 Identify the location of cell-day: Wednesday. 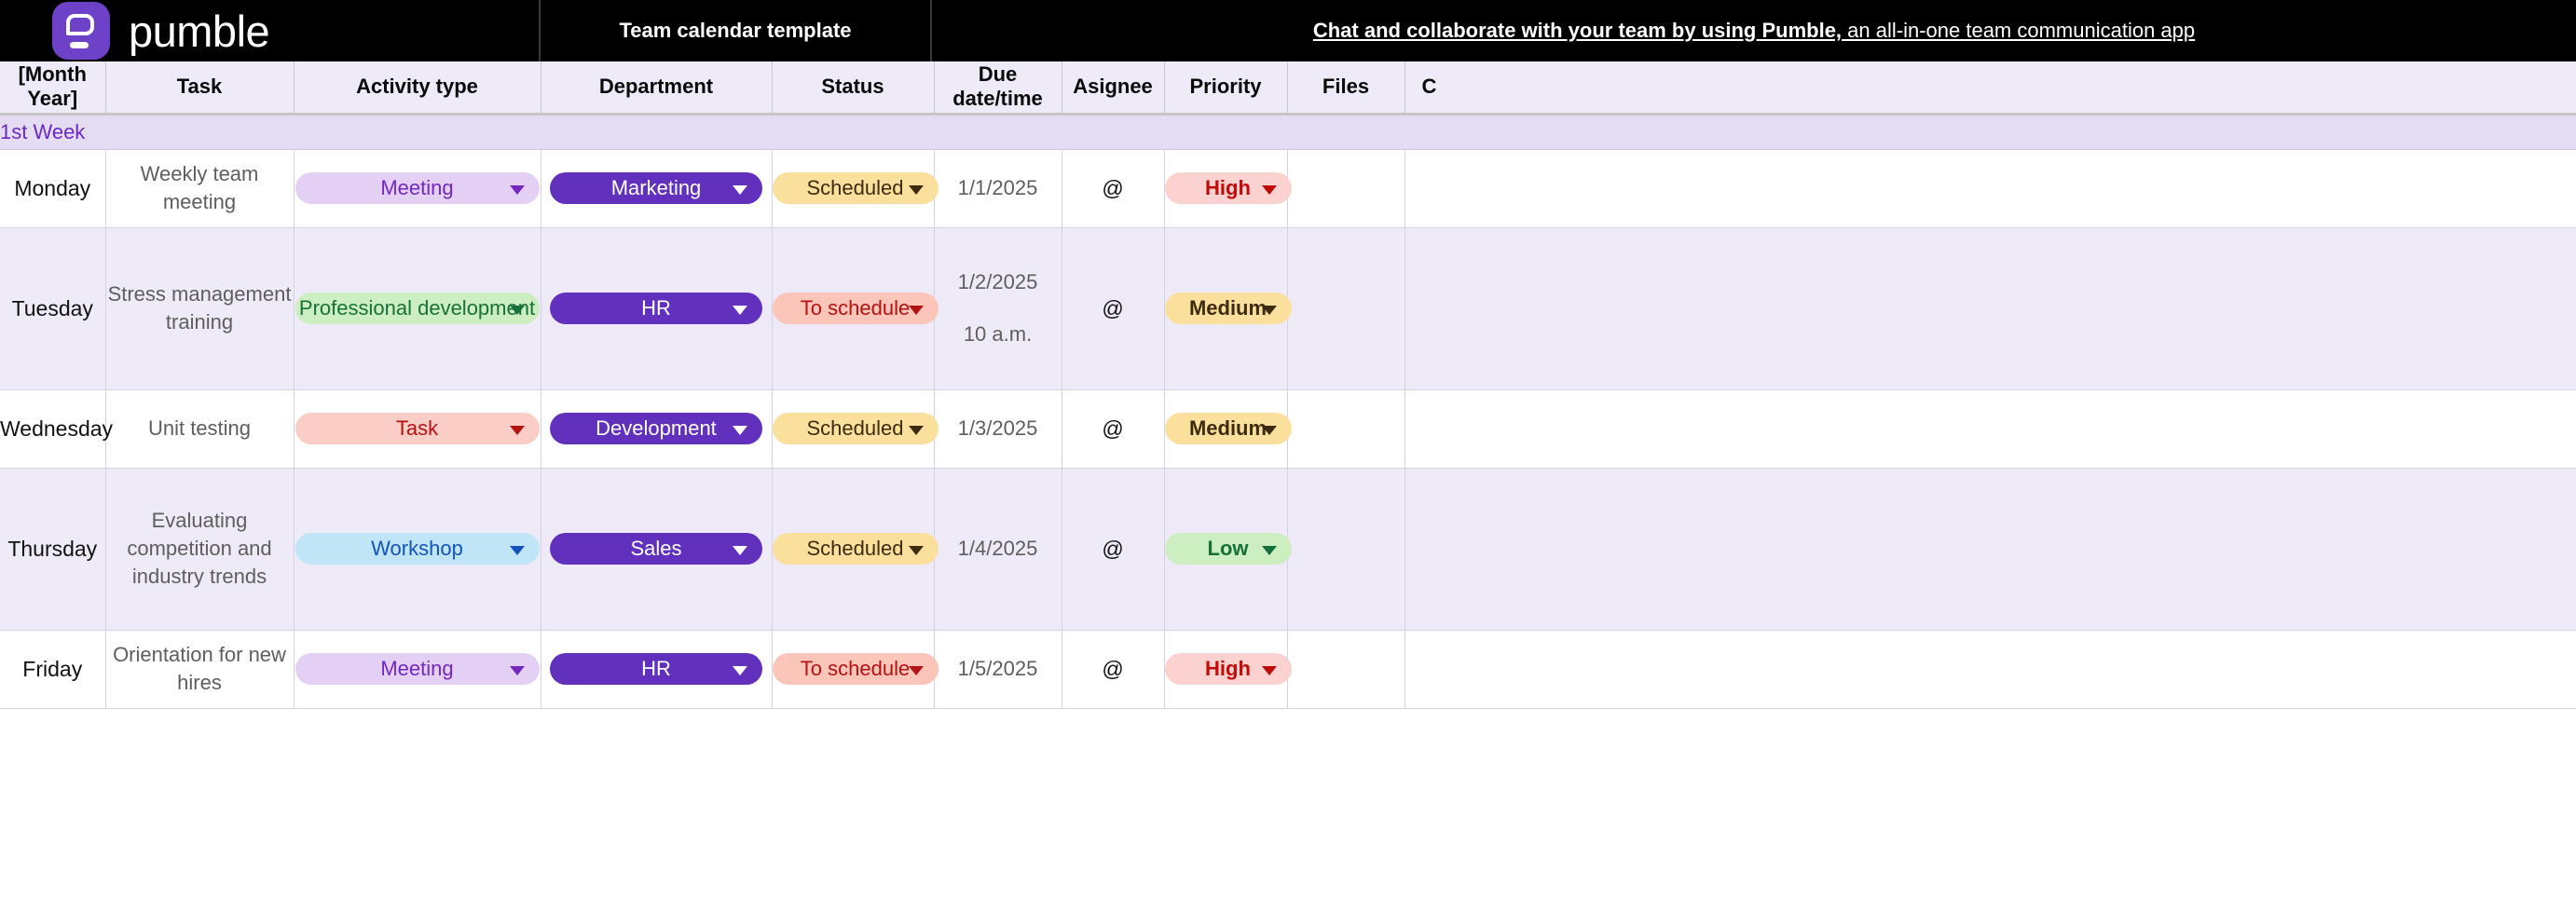
(56, 429).